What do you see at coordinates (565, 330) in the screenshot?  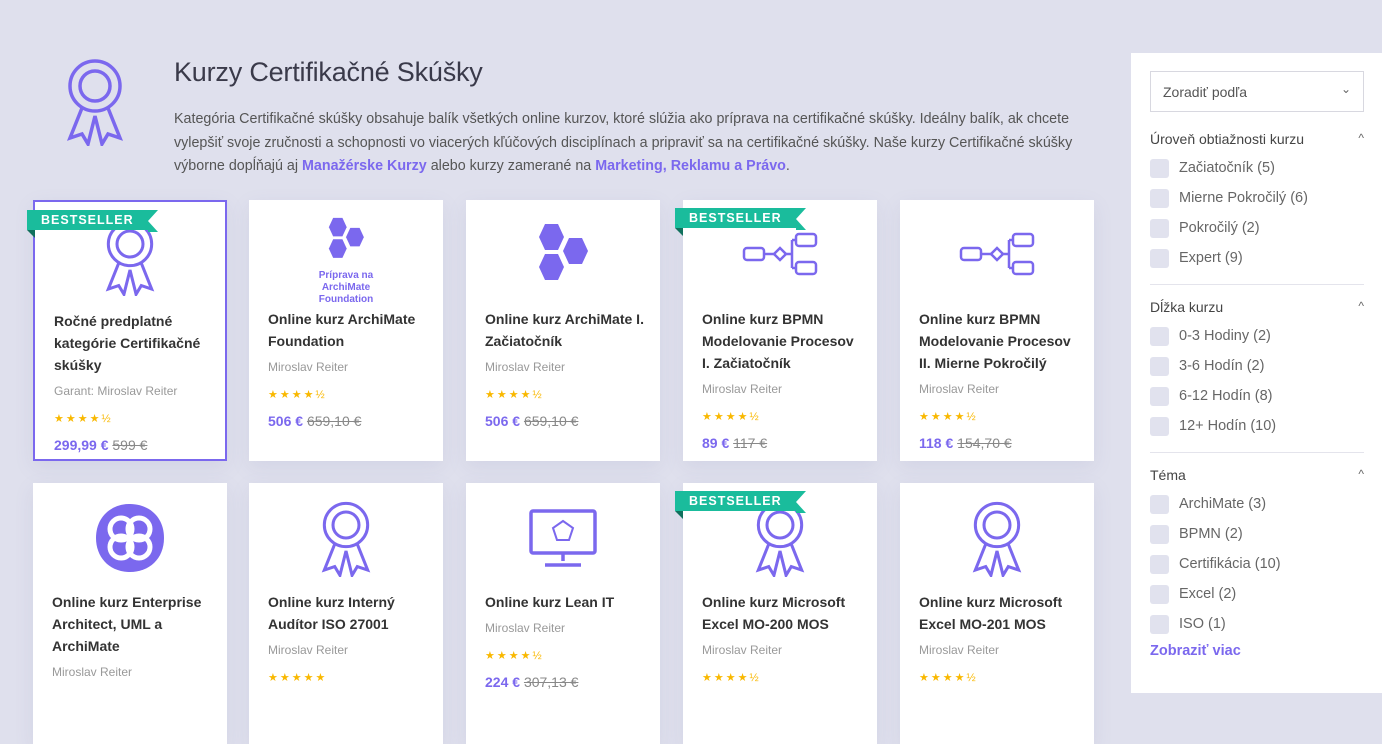 I see `course-title: Online kurz ArchiMate I. Začiatočník` at bounding box center [565, 330].